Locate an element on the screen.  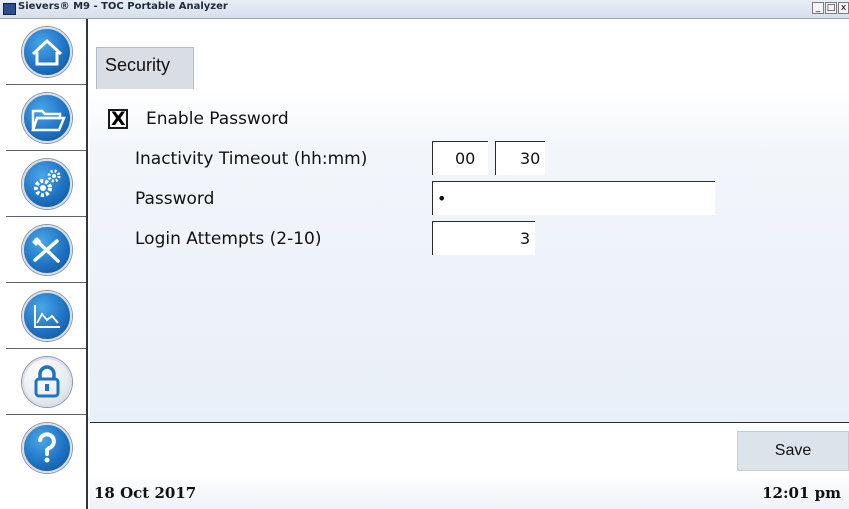
login-attempts-value: 3 is located at coordinates (525, 238).